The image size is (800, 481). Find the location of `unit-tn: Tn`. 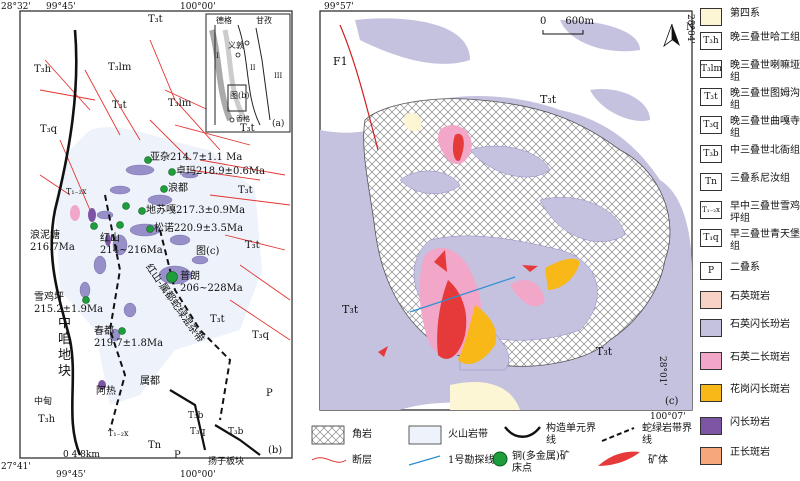

unit-tn: Tn is located at coordinates (155, 445).